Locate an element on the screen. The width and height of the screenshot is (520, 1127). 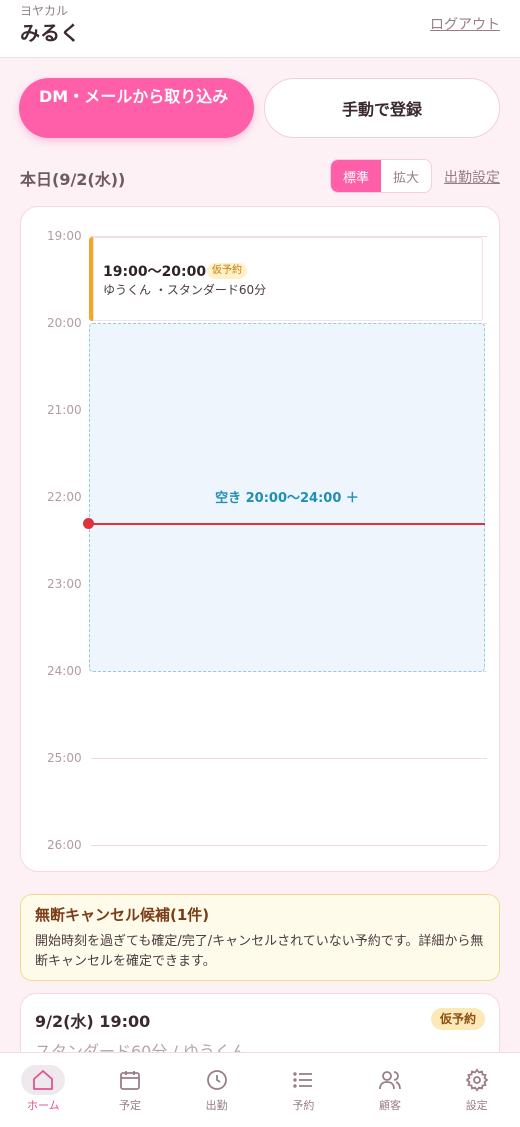
reservation-datetime: 9/2(水) 19:00 is located at coordinates (93, 1021).